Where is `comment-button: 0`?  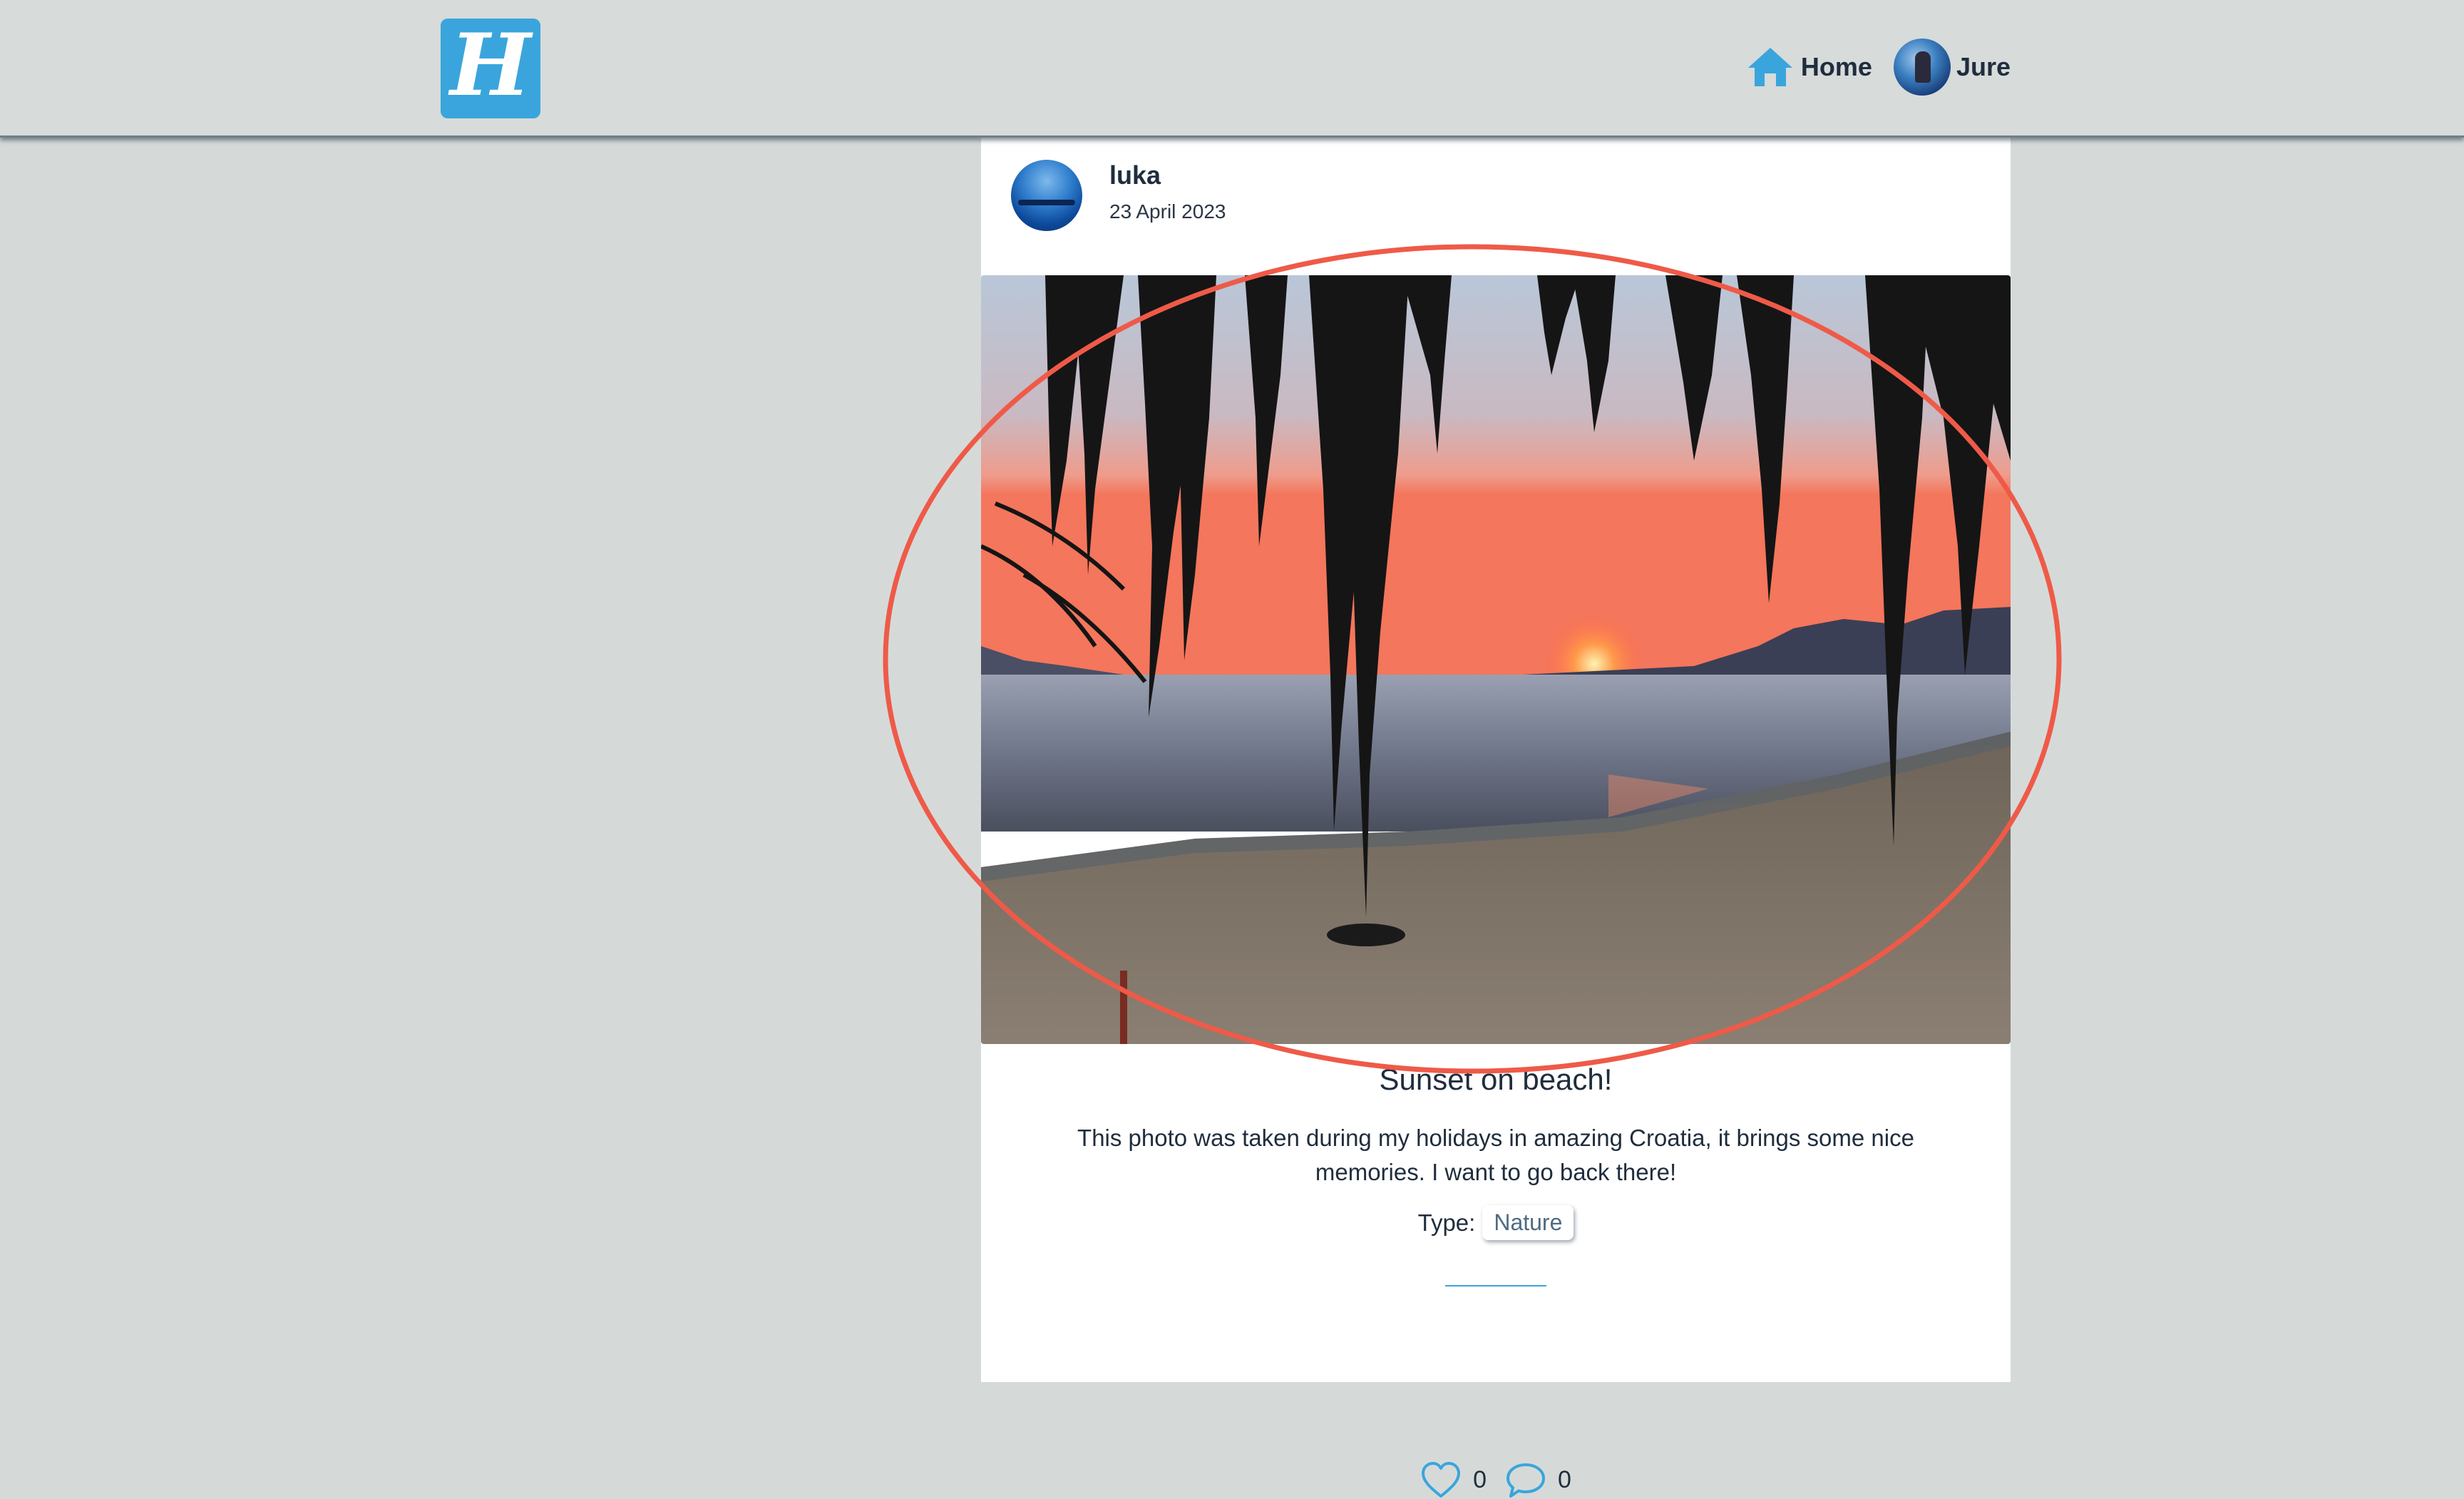
comment-button: 0 is located at coordinates (1538, 1480).